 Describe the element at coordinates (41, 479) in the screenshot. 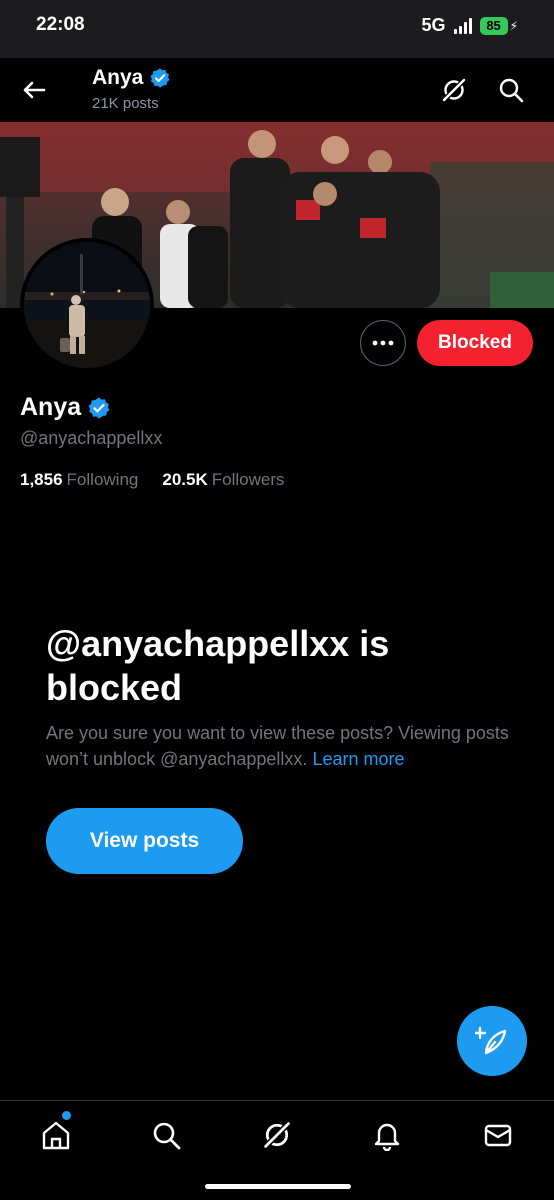

I see `following-count: 1,856` at that location.